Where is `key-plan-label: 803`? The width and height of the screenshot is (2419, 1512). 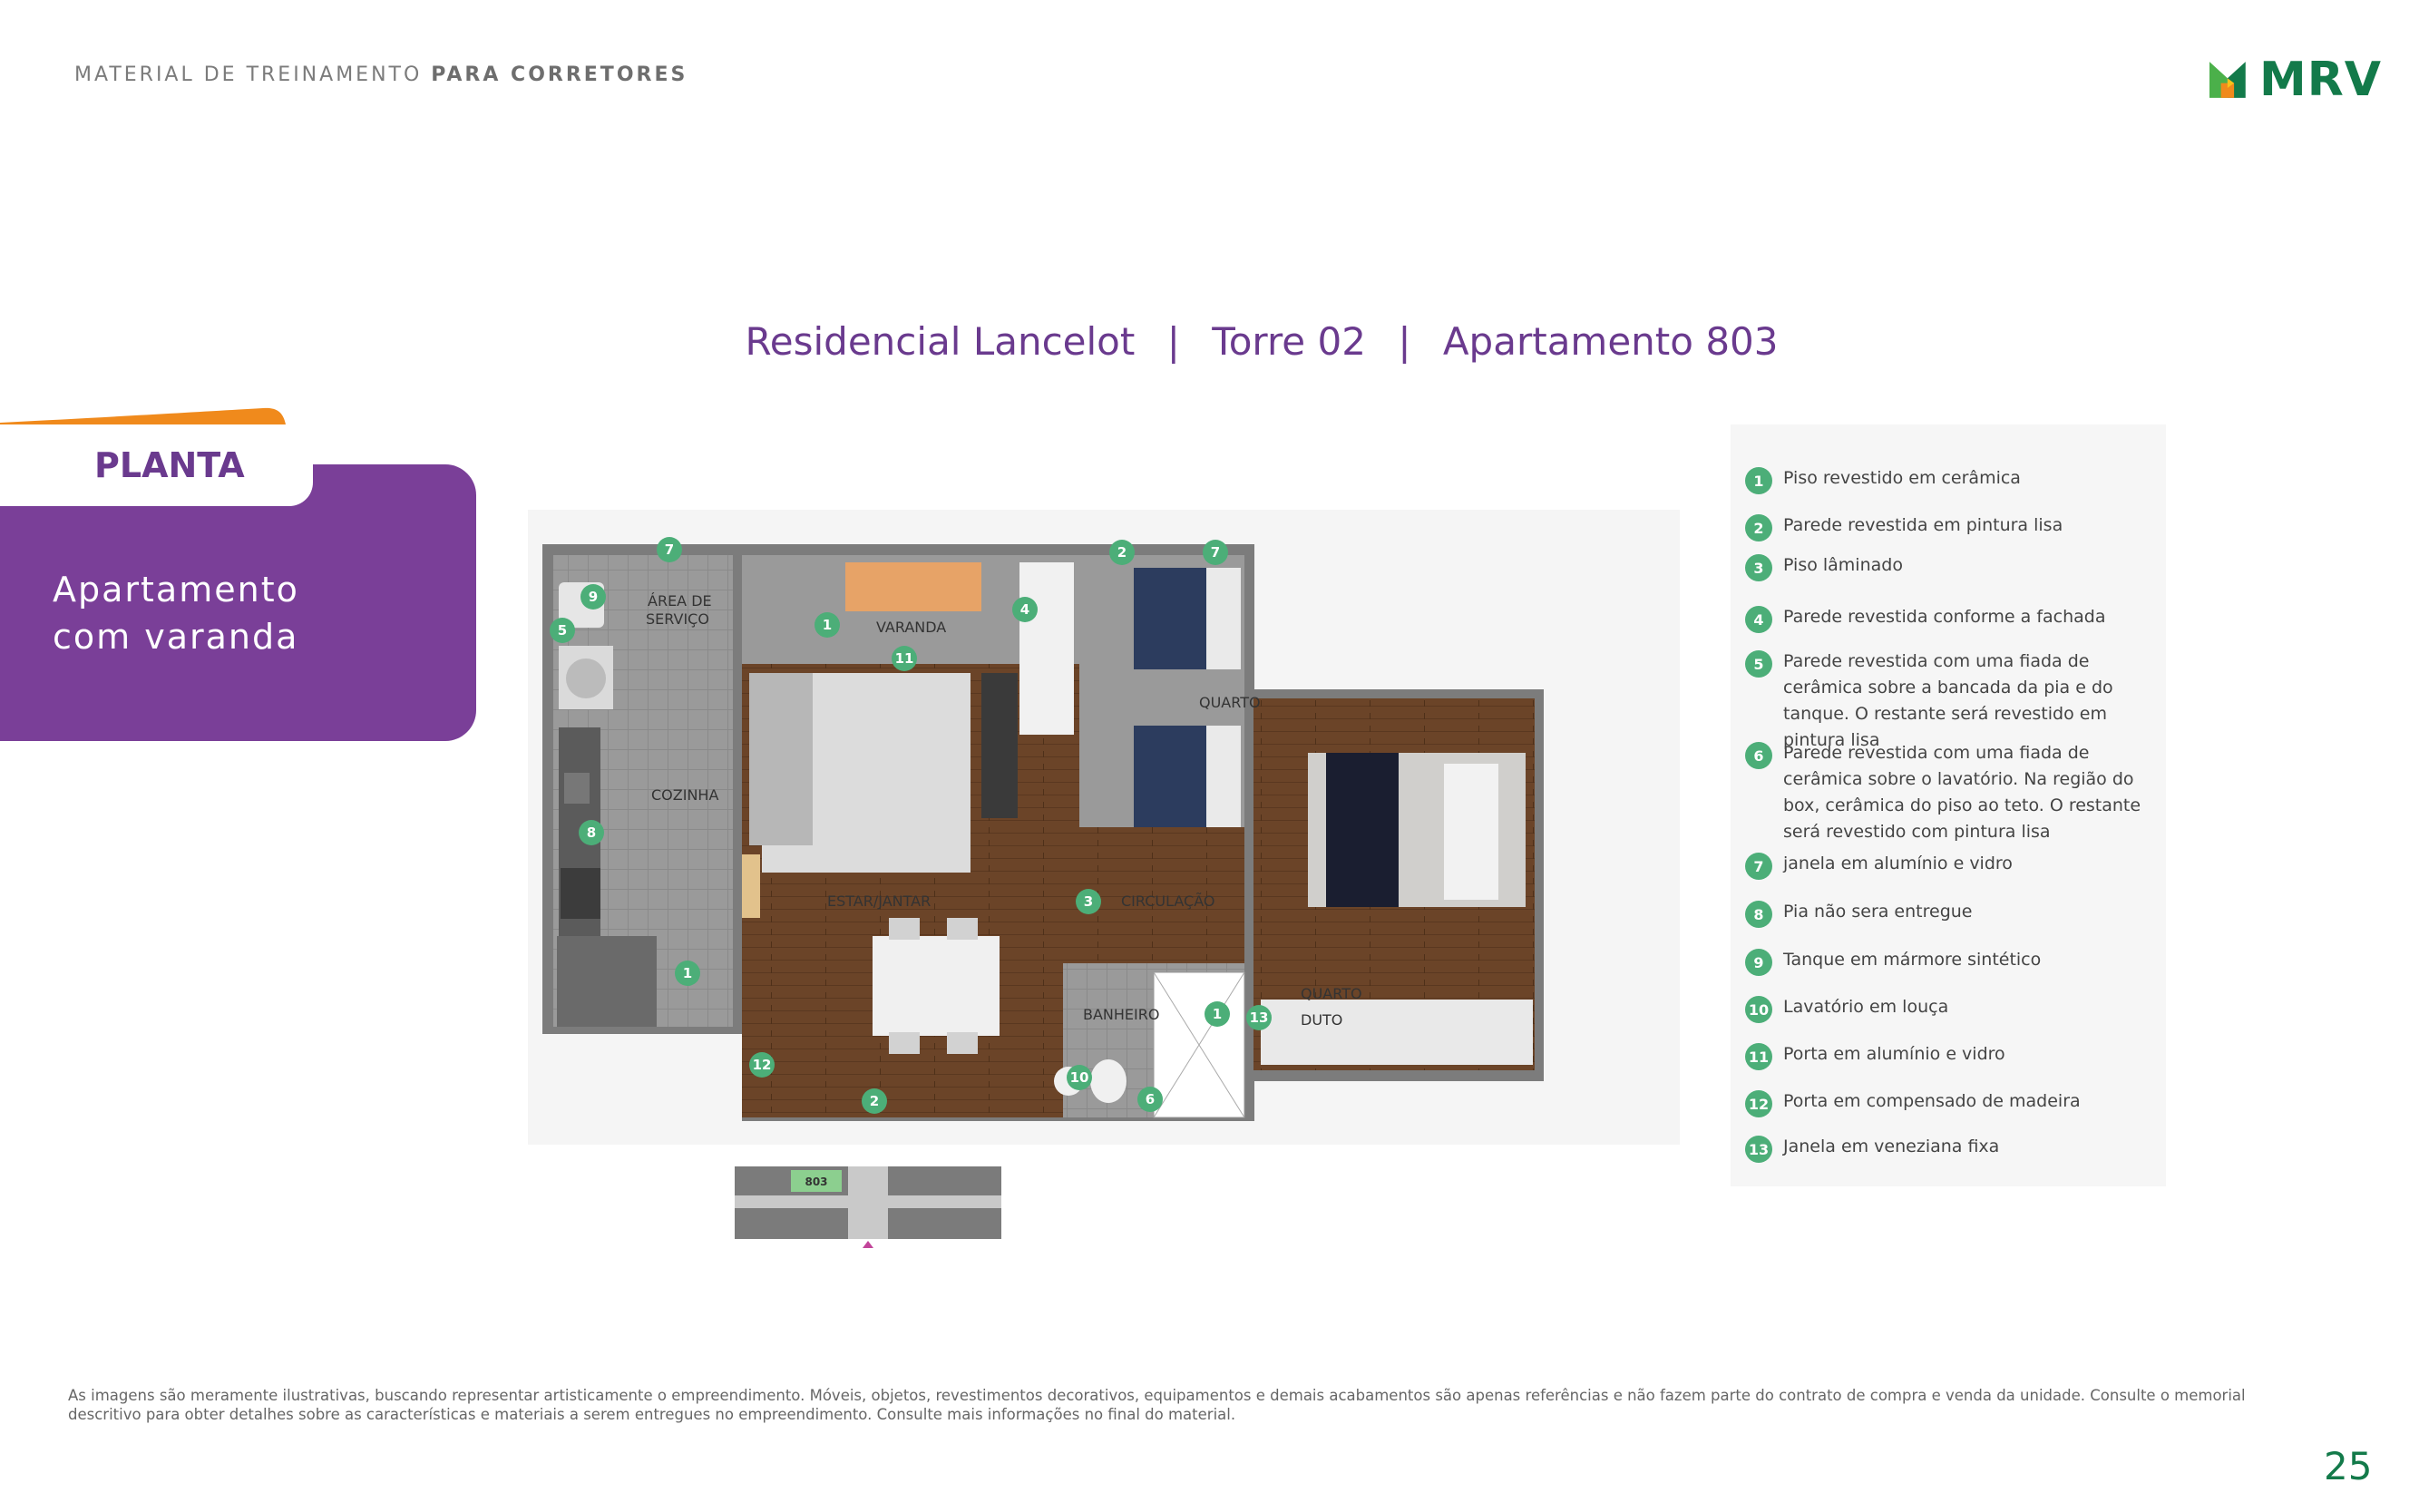 key-plan-label: 803 is located at coordinates (816, 1181).